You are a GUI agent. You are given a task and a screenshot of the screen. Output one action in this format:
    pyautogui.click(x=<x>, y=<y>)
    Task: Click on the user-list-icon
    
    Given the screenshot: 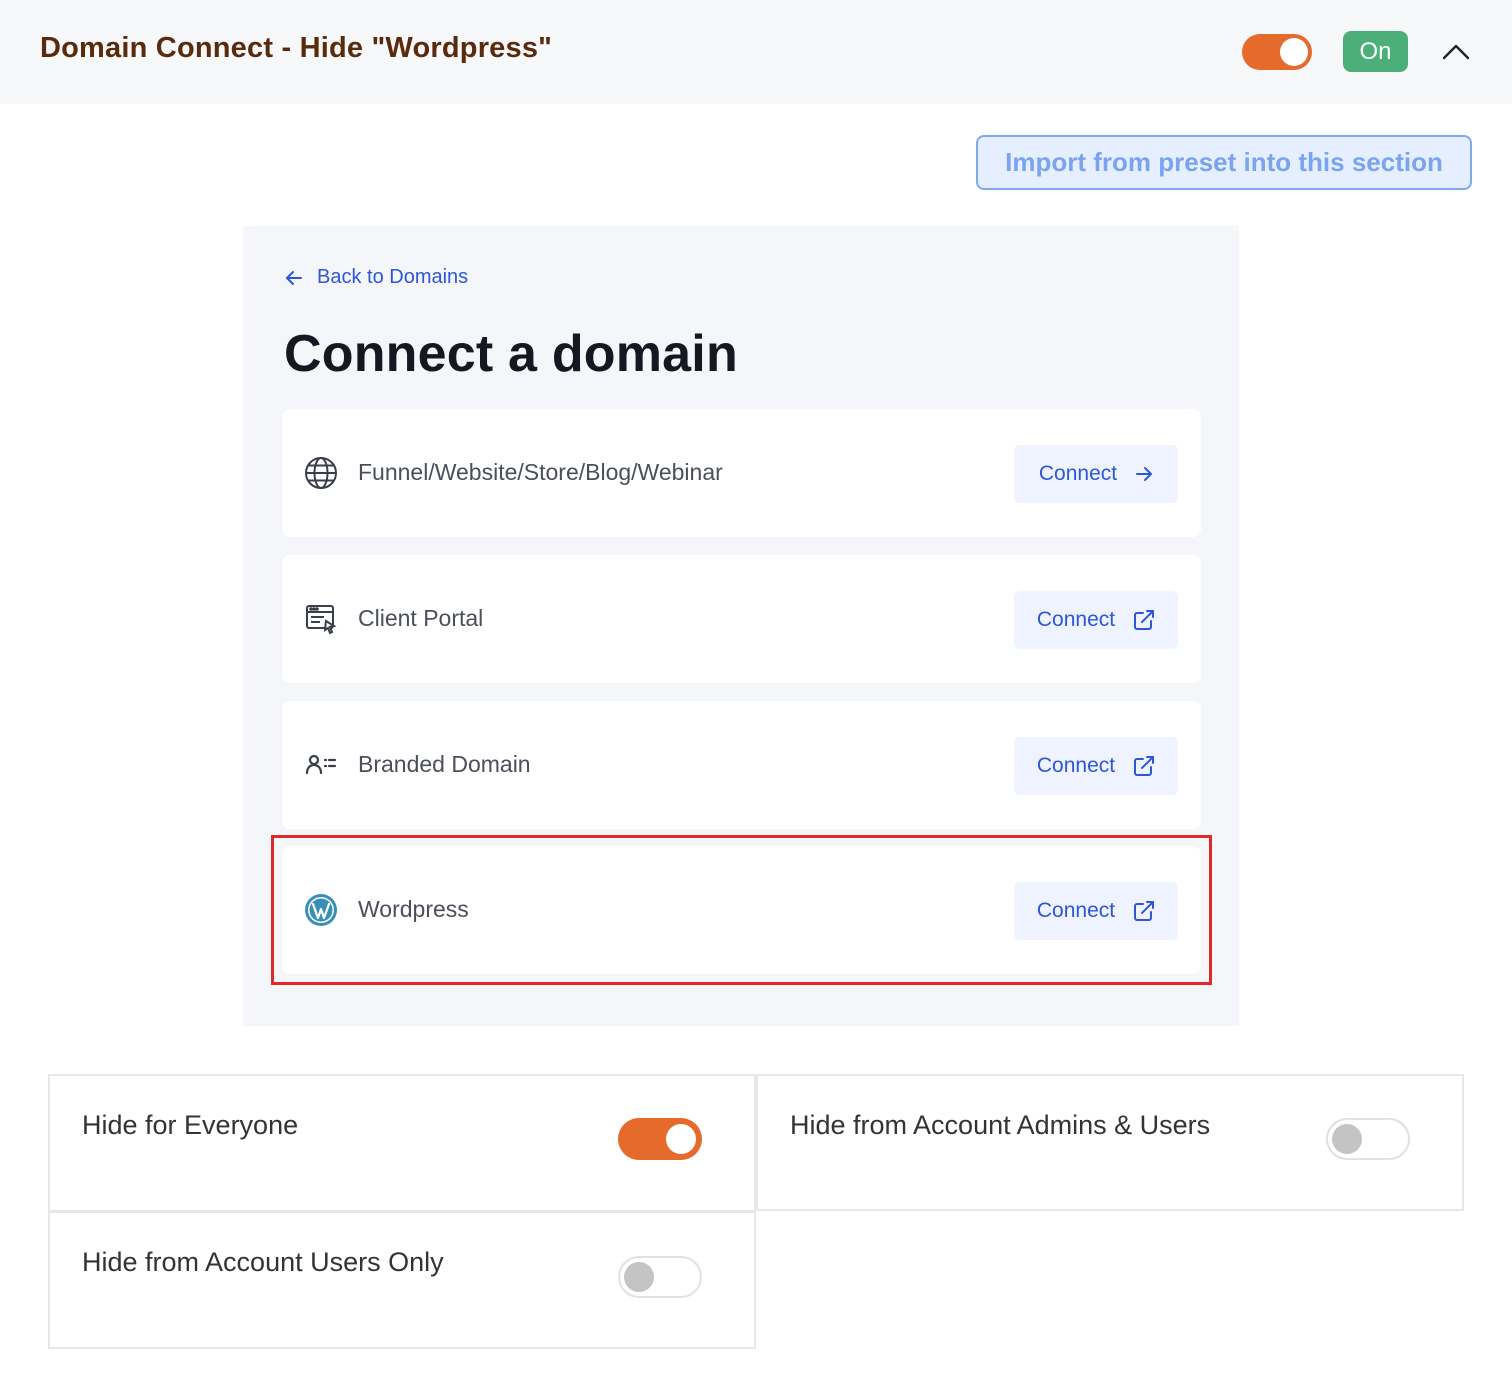 What is the action you would take?
    pyautogui.click(x=321, y=765)
    